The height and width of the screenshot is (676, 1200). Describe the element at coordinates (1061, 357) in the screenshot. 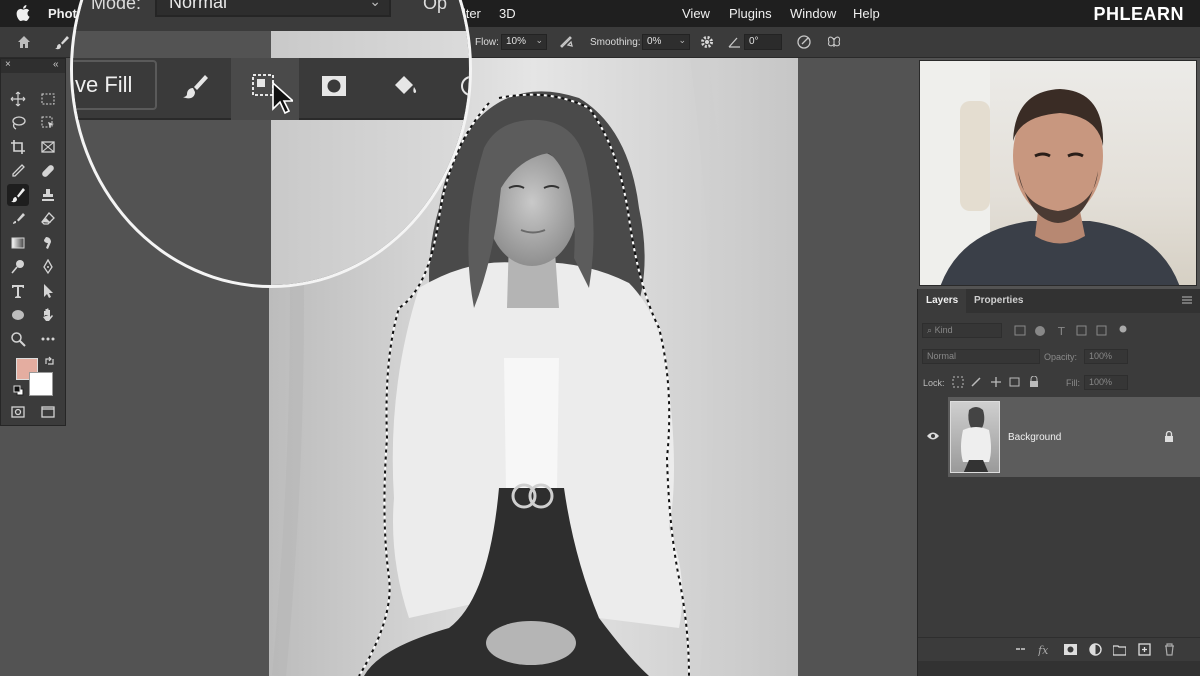

I see `opacity-label: Opacity:` at that location.